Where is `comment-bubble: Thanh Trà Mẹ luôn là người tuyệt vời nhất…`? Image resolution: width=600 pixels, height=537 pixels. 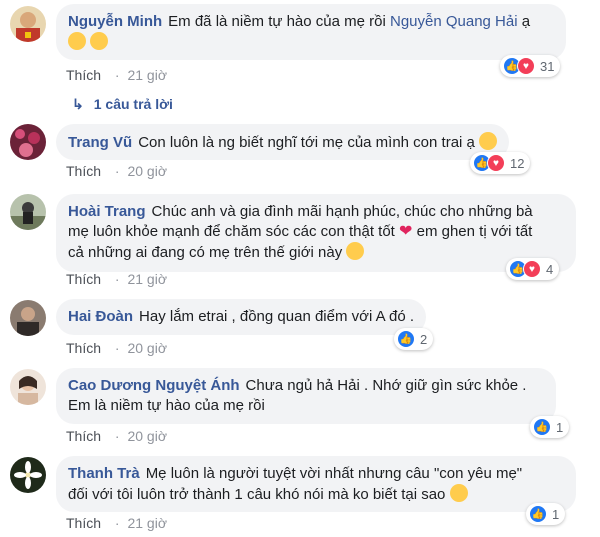
comment-bubble: Thanh Trà Mẹ luôn là người tuyệt vời nhất… is located at coordinates (316, 484).